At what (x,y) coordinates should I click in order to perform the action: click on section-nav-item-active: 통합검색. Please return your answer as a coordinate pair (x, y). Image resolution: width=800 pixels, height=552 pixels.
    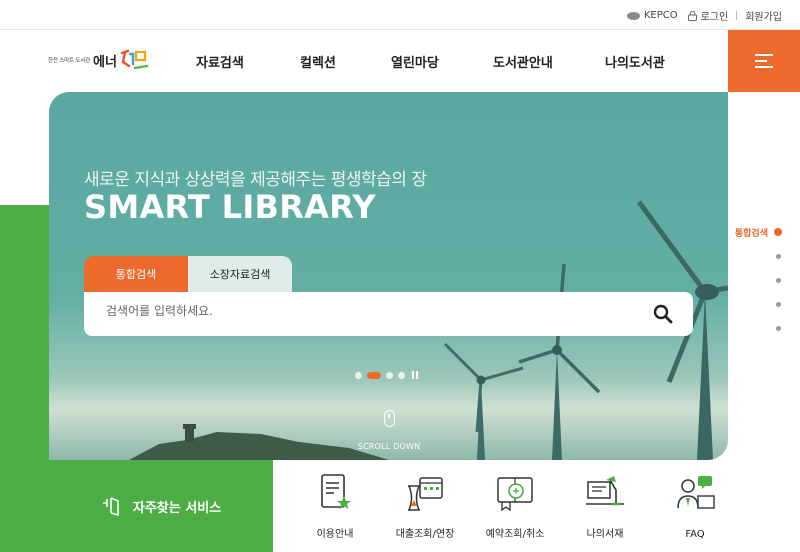
    Looking at the image, I should click on (758, 232).